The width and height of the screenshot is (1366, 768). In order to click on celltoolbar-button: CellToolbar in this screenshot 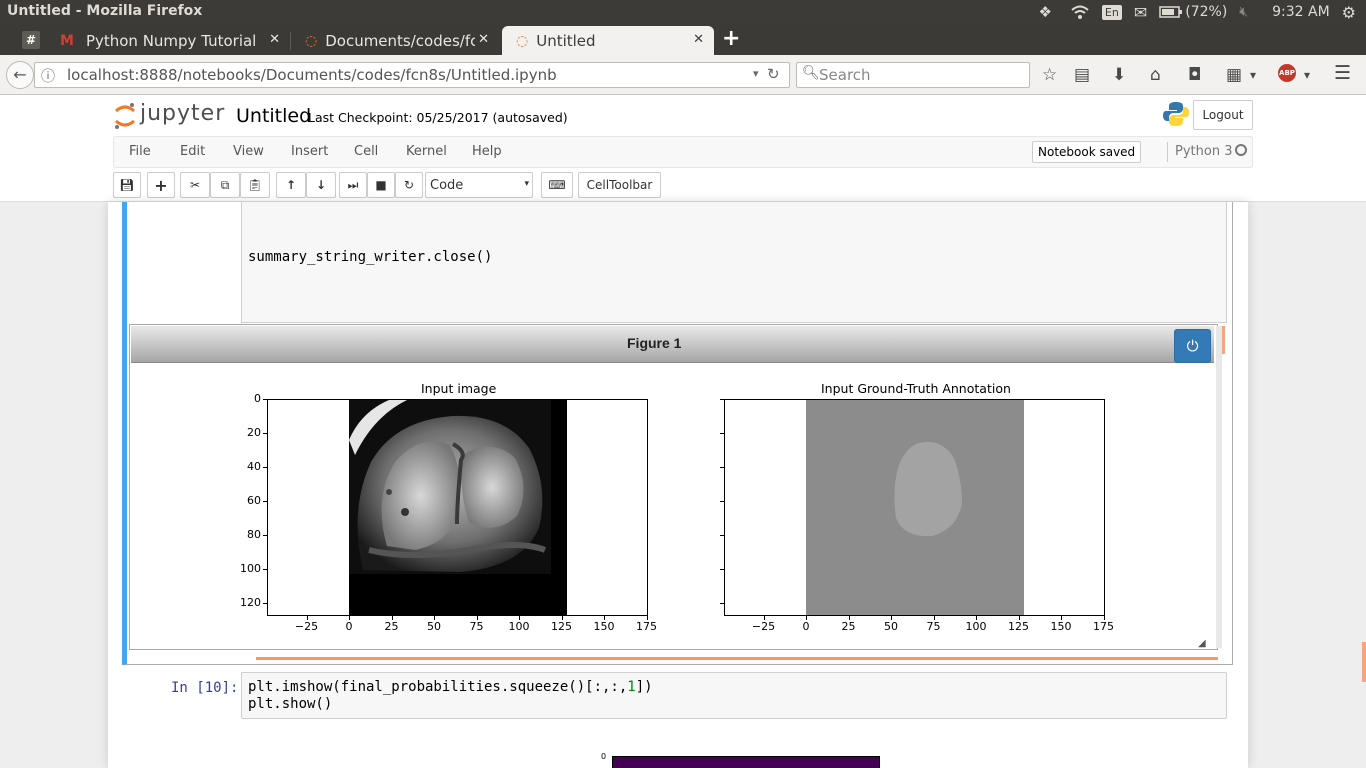, I will do `click(619, 185)`.